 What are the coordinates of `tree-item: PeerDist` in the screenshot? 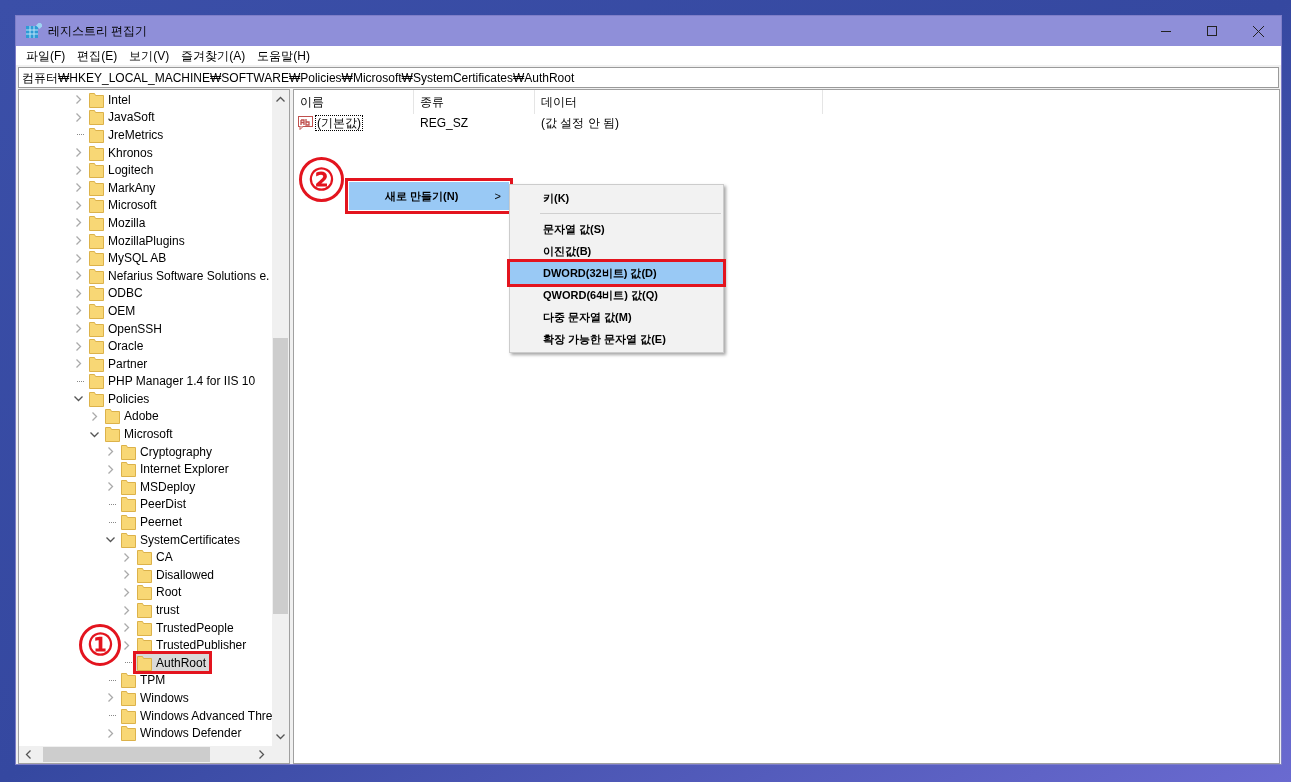 It's located at (154, 504).